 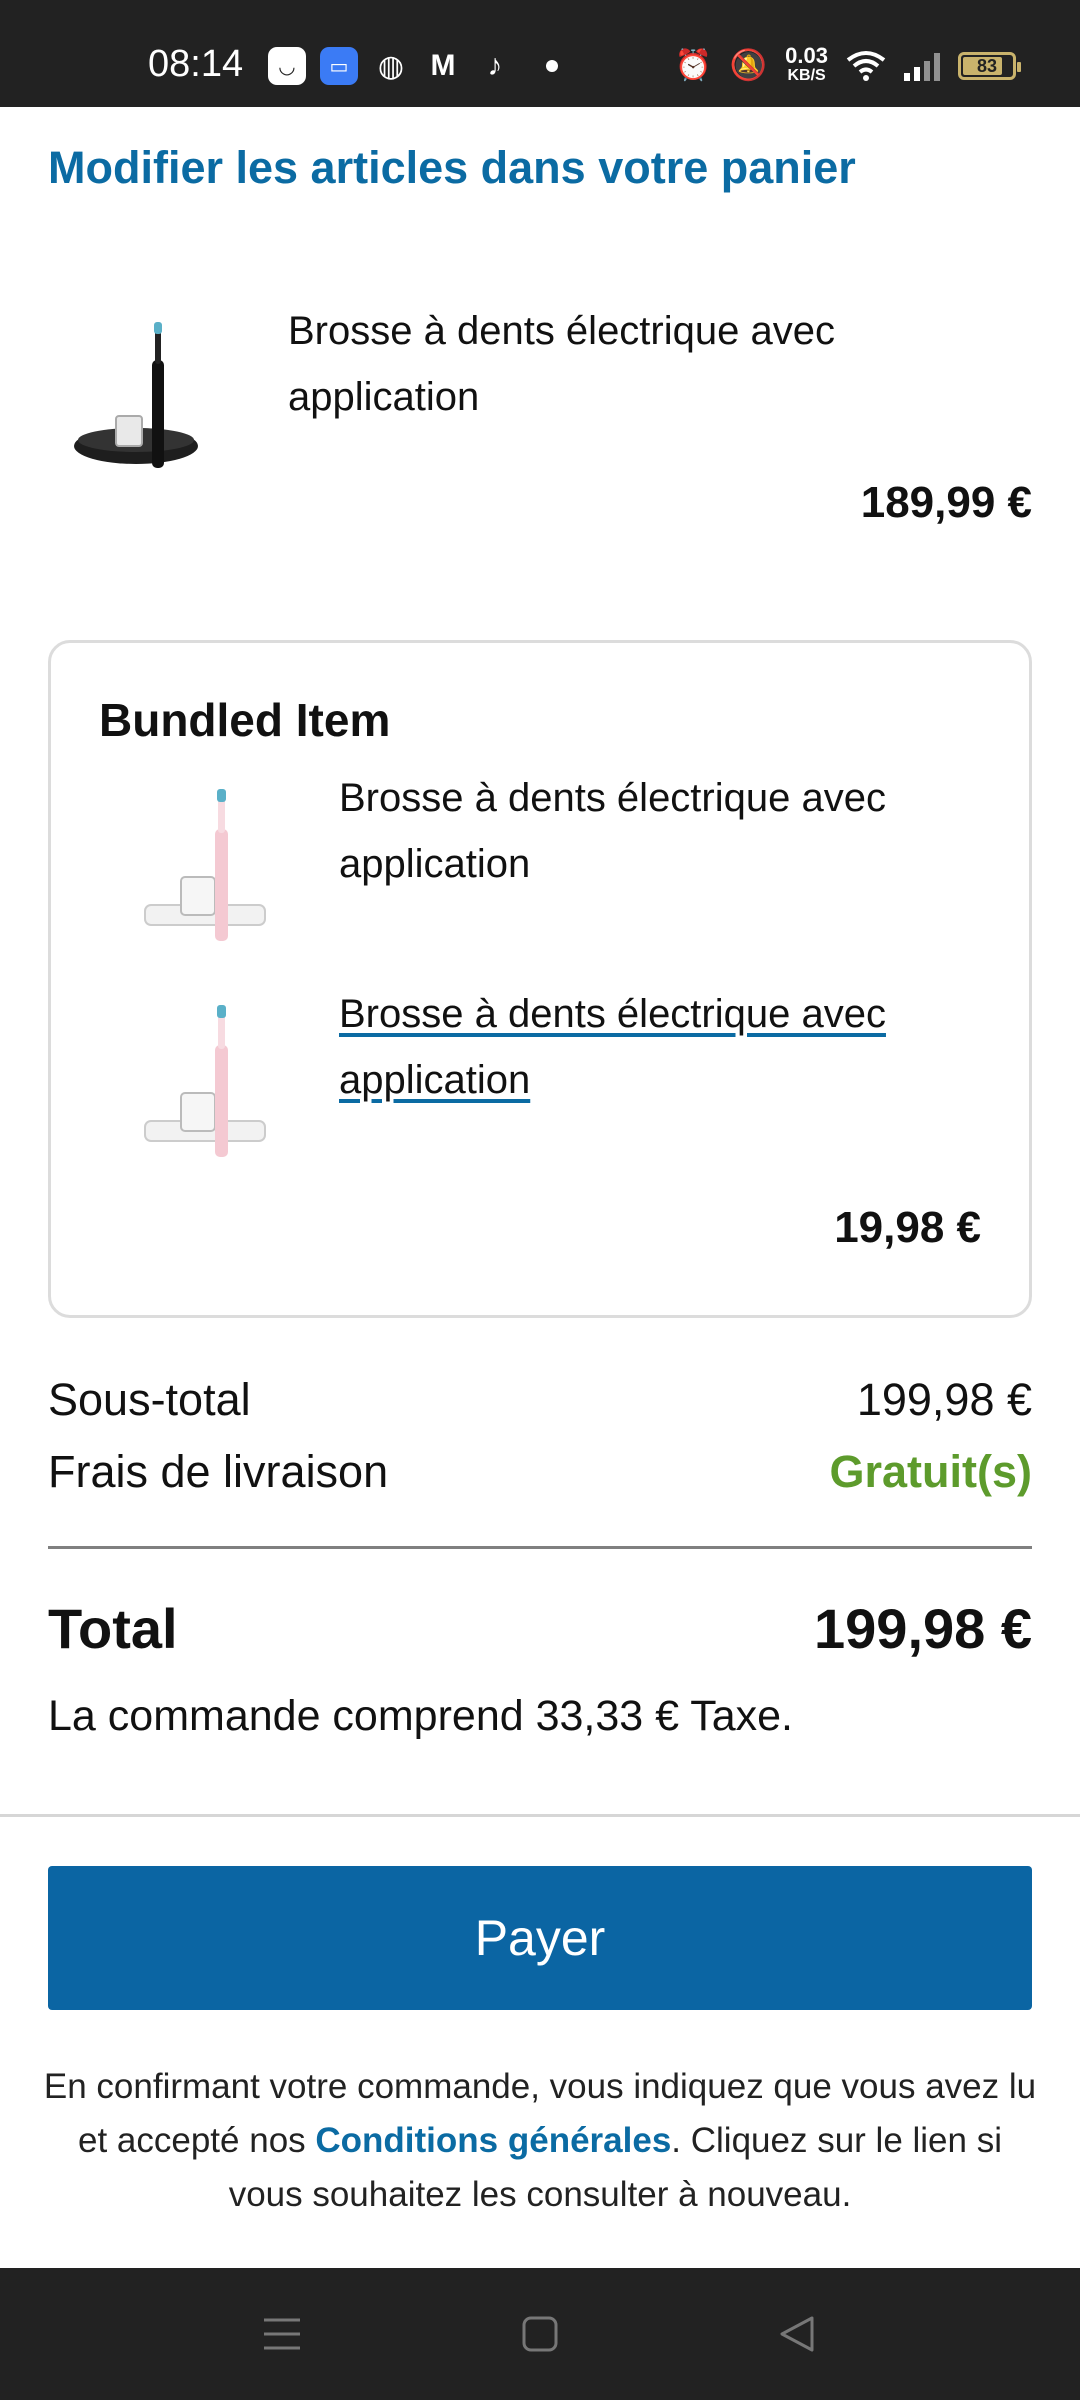 What do you see at coordinates (196, 64) in the screenshot?
I see `status-time: 08:14` at bounding box center [196, 64].